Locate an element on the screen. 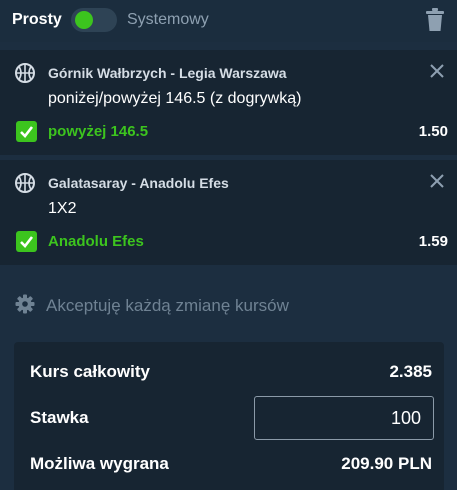  stake-input is located at coordinates (344, 418).